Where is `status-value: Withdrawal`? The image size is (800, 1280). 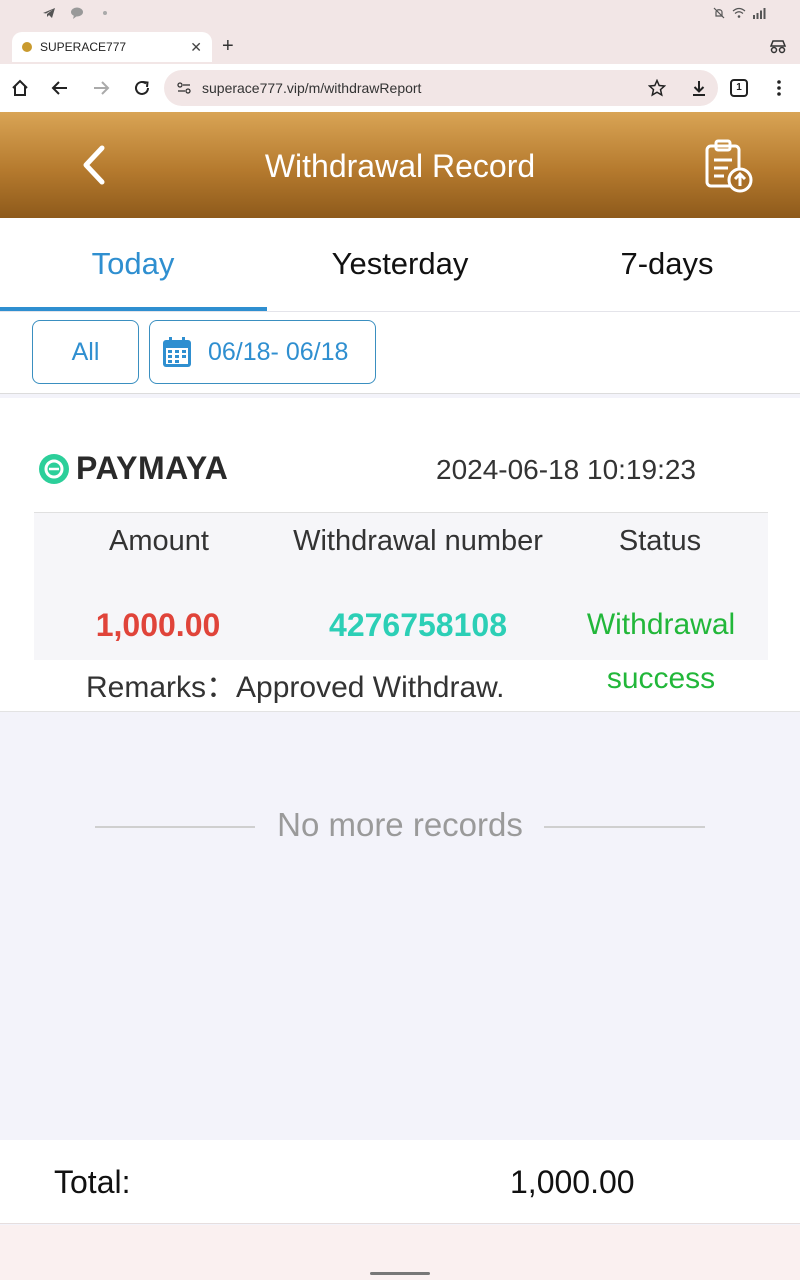 status-value: Withdrawal is located at coordinates (661, 624).